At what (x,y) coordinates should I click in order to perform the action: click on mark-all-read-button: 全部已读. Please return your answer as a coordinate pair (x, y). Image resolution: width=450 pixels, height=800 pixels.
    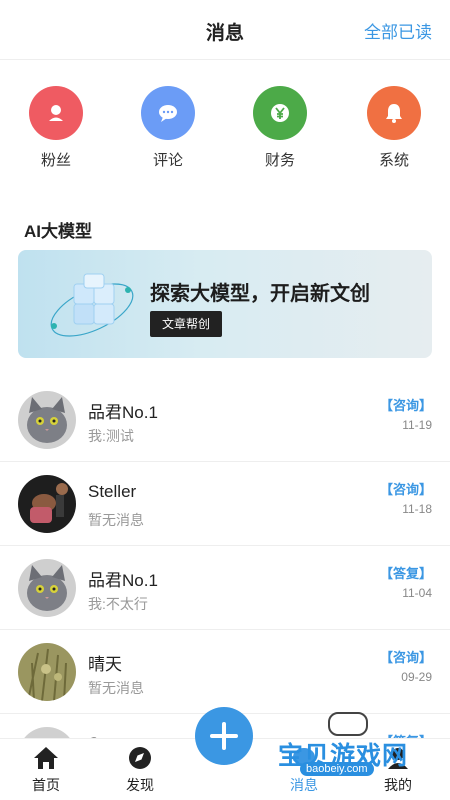
    Looking at the image, I should click on (398, 30).